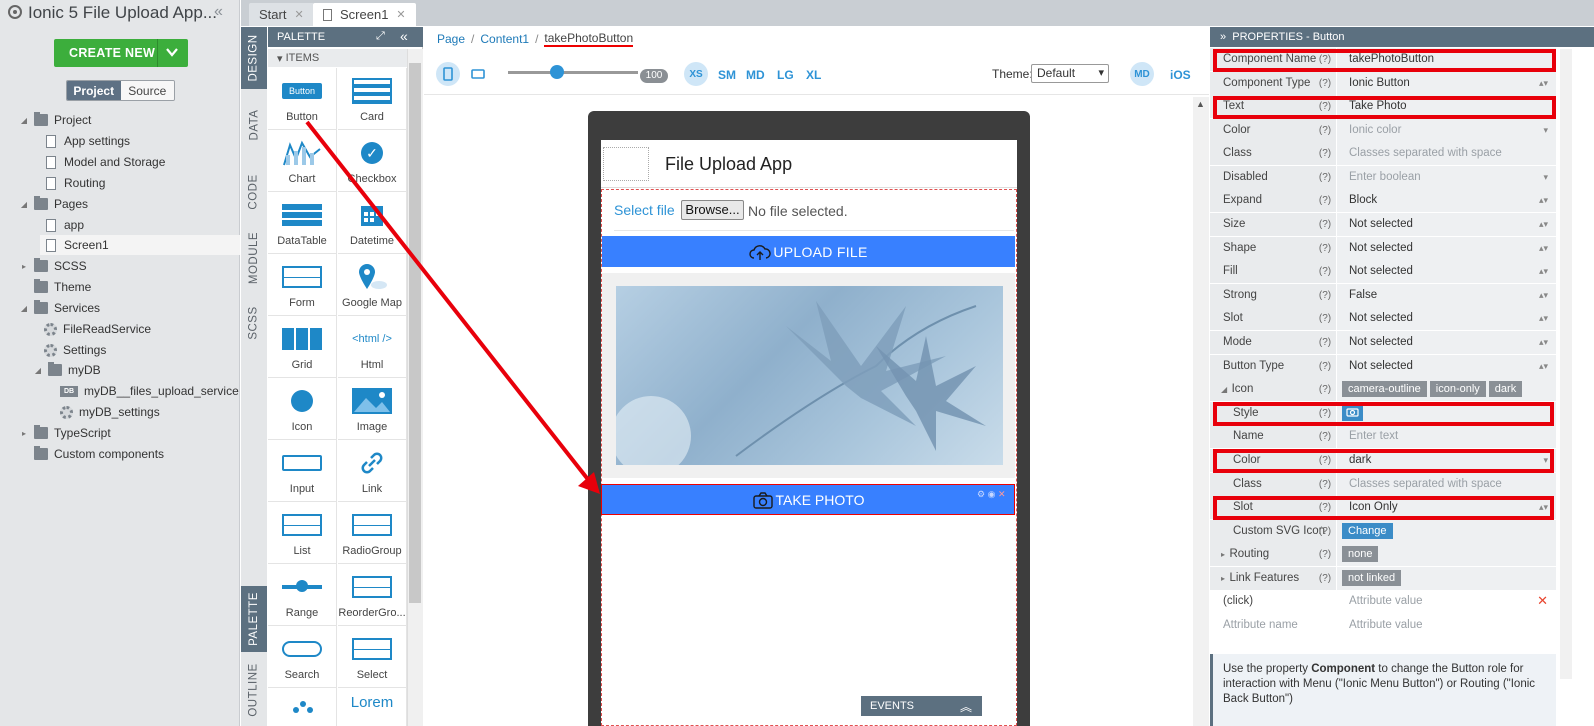 This screenshot has width=1594, height=726. I want to click on create-new-button: CREATE NEW, so click(121, 53).